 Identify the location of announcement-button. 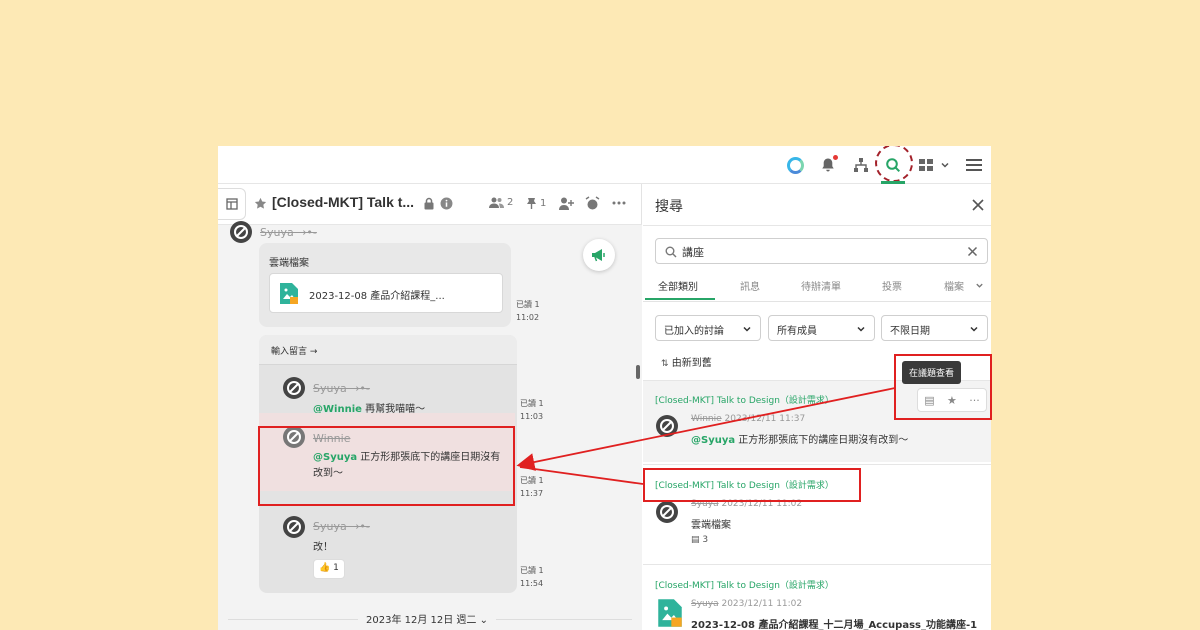
(599, 255).